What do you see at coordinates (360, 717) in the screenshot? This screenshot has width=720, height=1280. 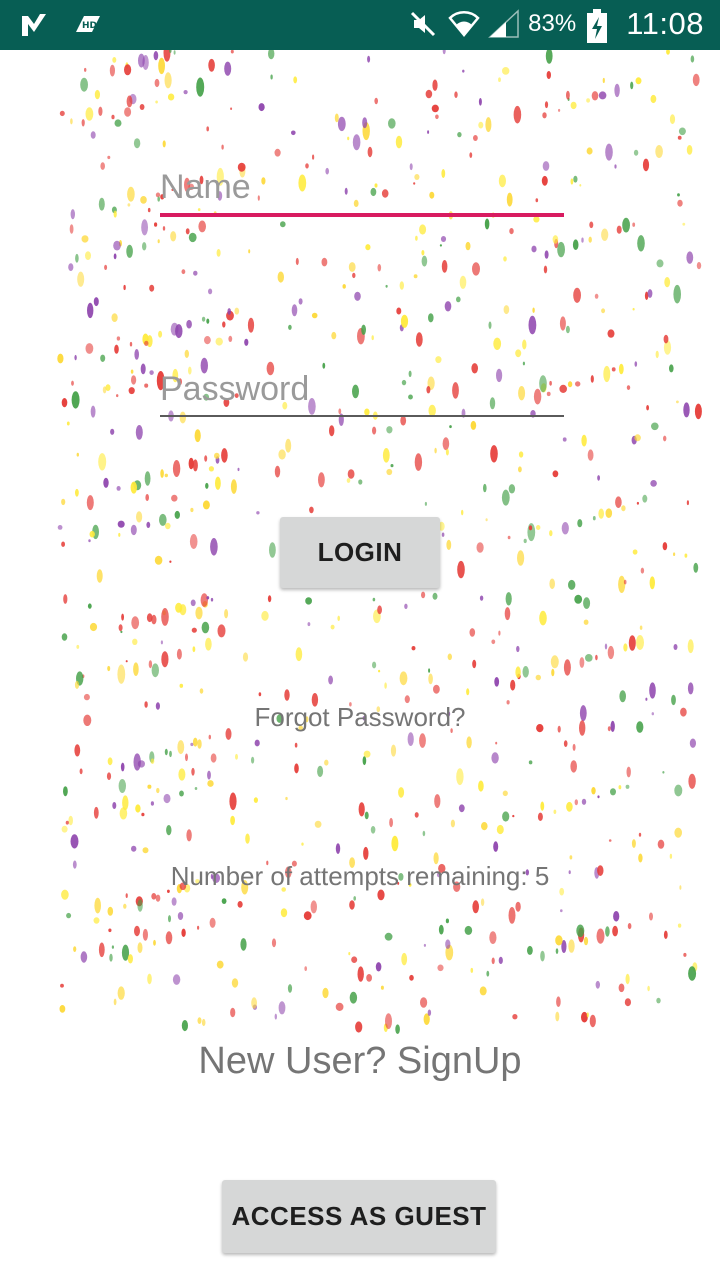 I see `forgot-password-link: Forgot Password?` at bounding box center [360, 717].